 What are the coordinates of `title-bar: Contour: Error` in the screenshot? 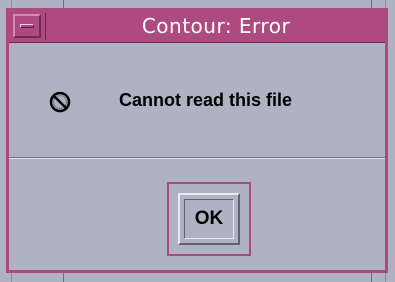 It's located at (197, 27).